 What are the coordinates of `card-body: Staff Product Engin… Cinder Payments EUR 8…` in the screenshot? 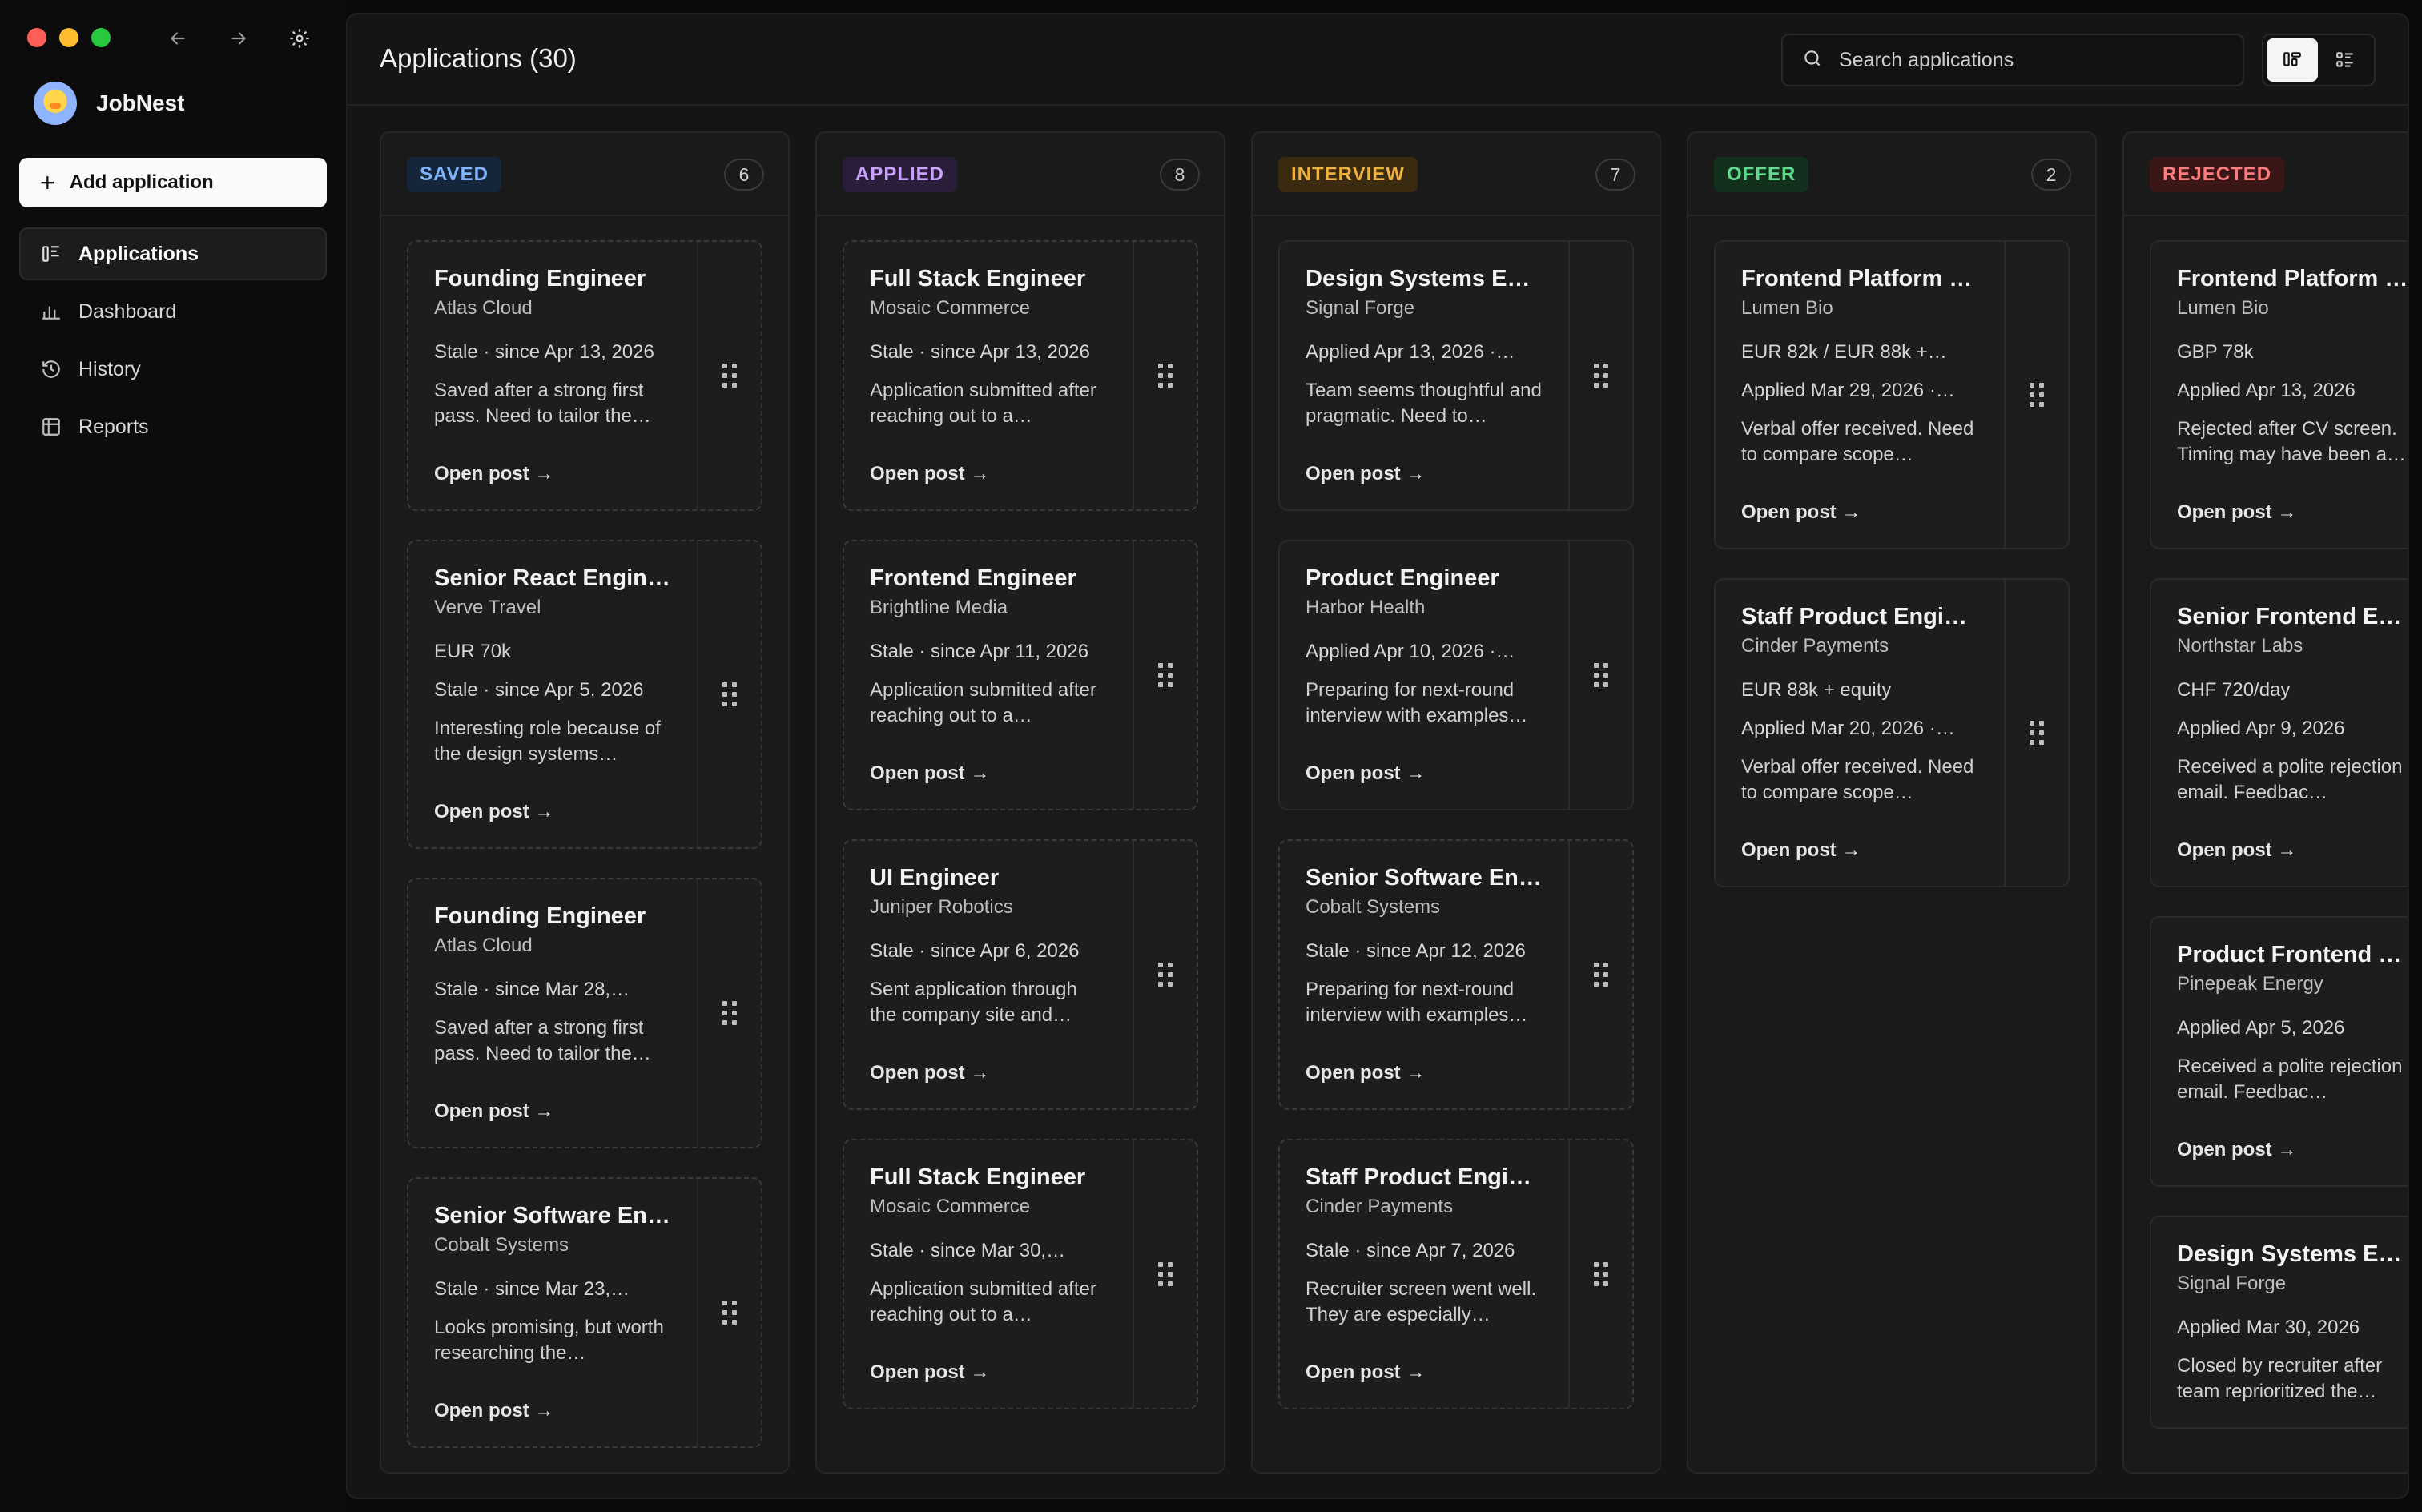 It's located at (1860, 733).